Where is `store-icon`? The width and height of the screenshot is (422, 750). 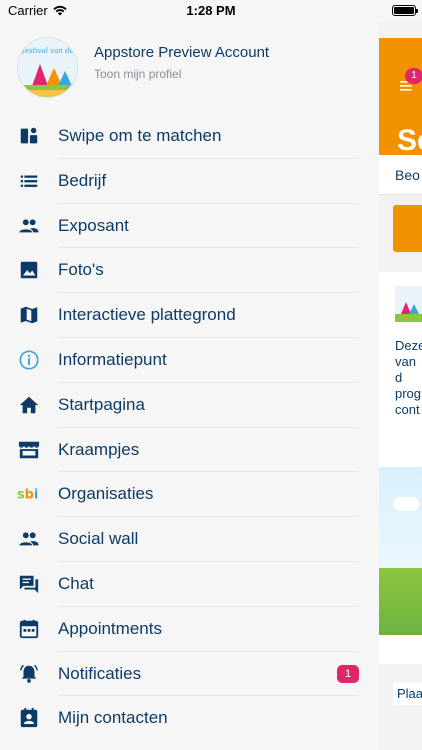 store-icon is located at coordinates (29, 450).